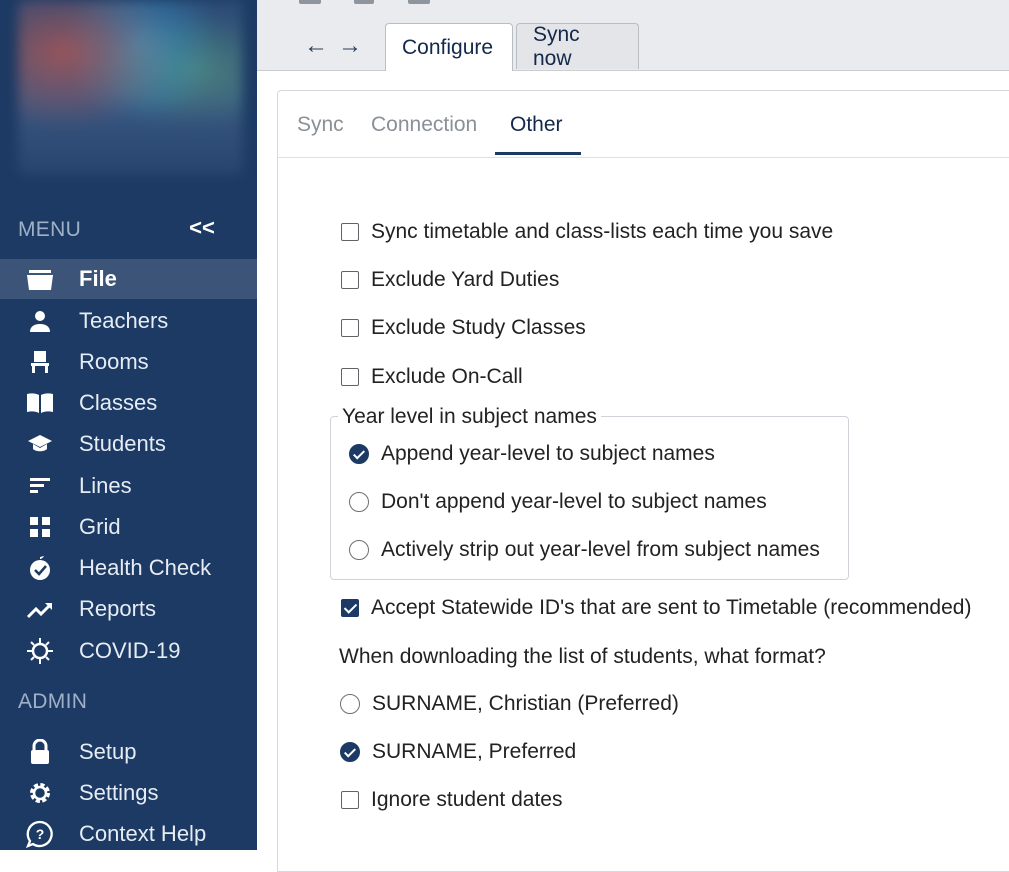  I want to click on tab-configure: Configure, so click(449, 47).